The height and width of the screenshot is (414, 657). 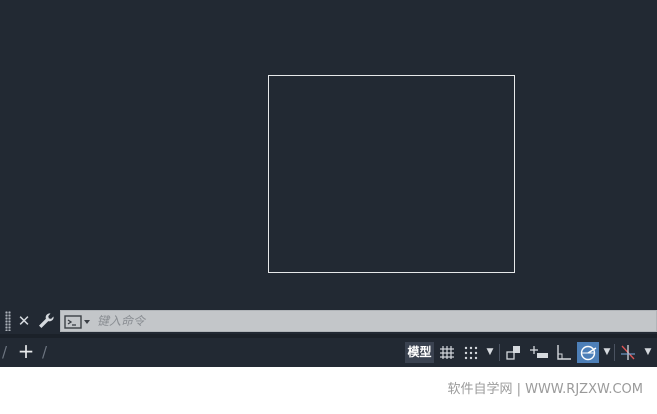 I want to click on status-bar: / + / 模型 ▼ ▼ ▼, so click(x=328, y=352).